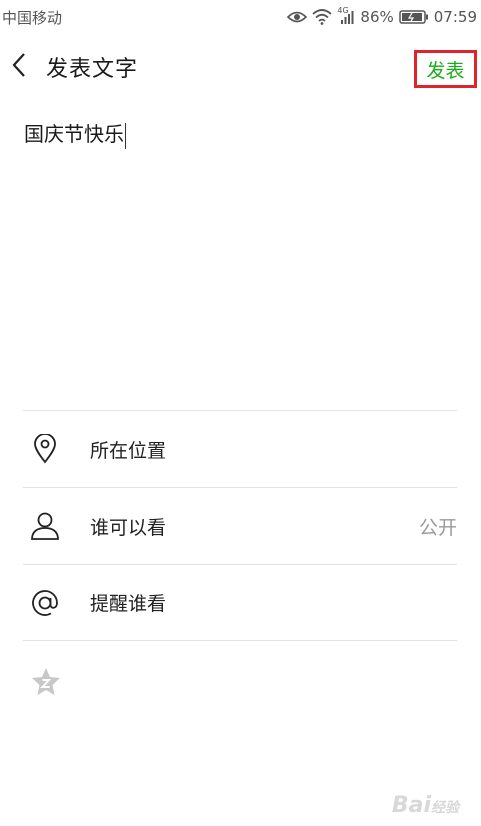 The height and width of the screenshot is (826, 481). What do you see at coordinates (240, 448) in the screenshot?
I see `option-location: 所在位置` at bounding box center [240, 448].